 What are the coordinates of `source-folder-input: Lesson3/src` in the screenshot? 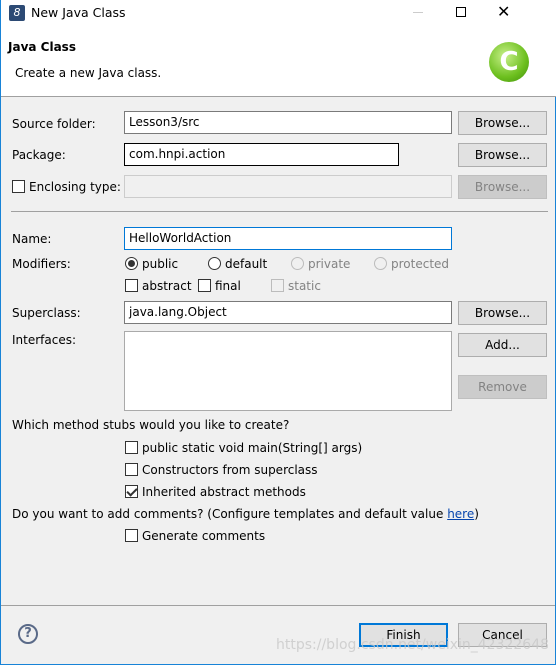 It's located at (288, 122).